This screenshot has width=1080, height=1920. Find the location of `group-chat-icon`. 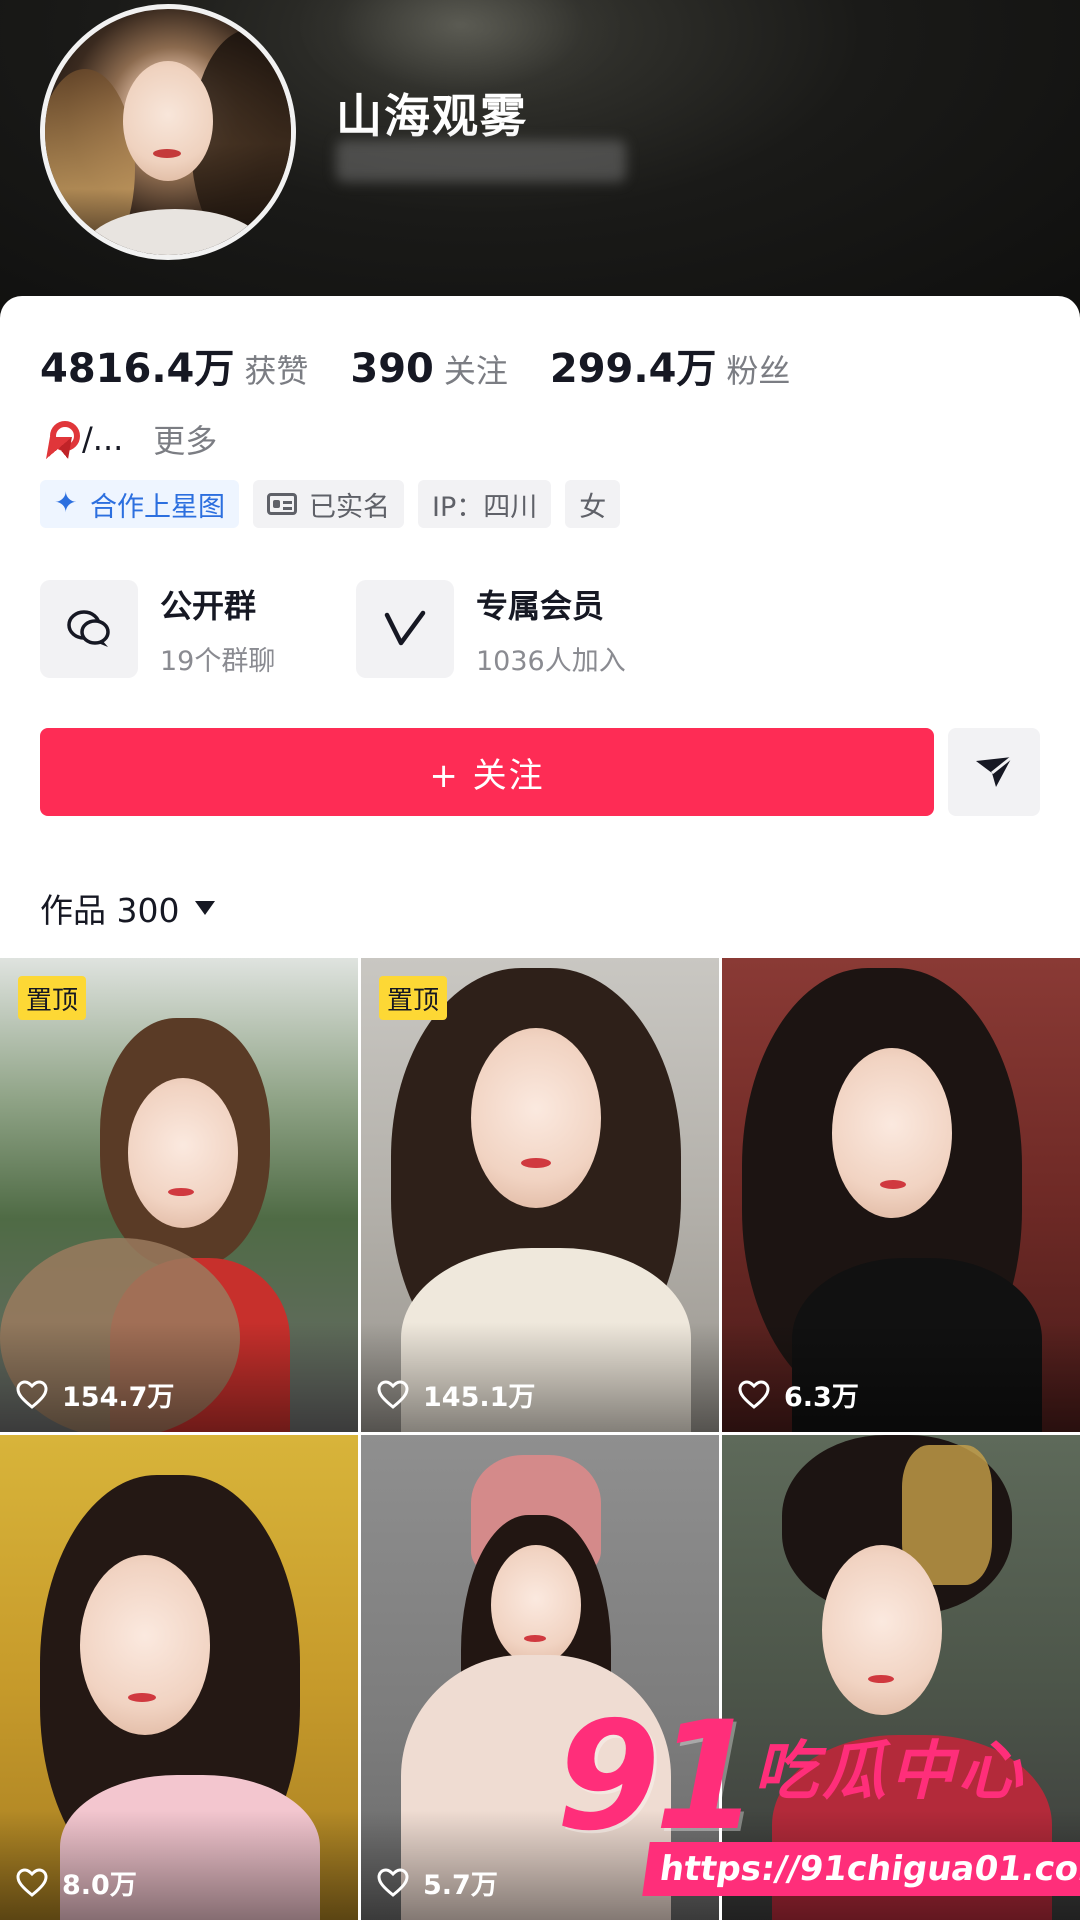

group-chat-icon is located at coordinates (89, 629).